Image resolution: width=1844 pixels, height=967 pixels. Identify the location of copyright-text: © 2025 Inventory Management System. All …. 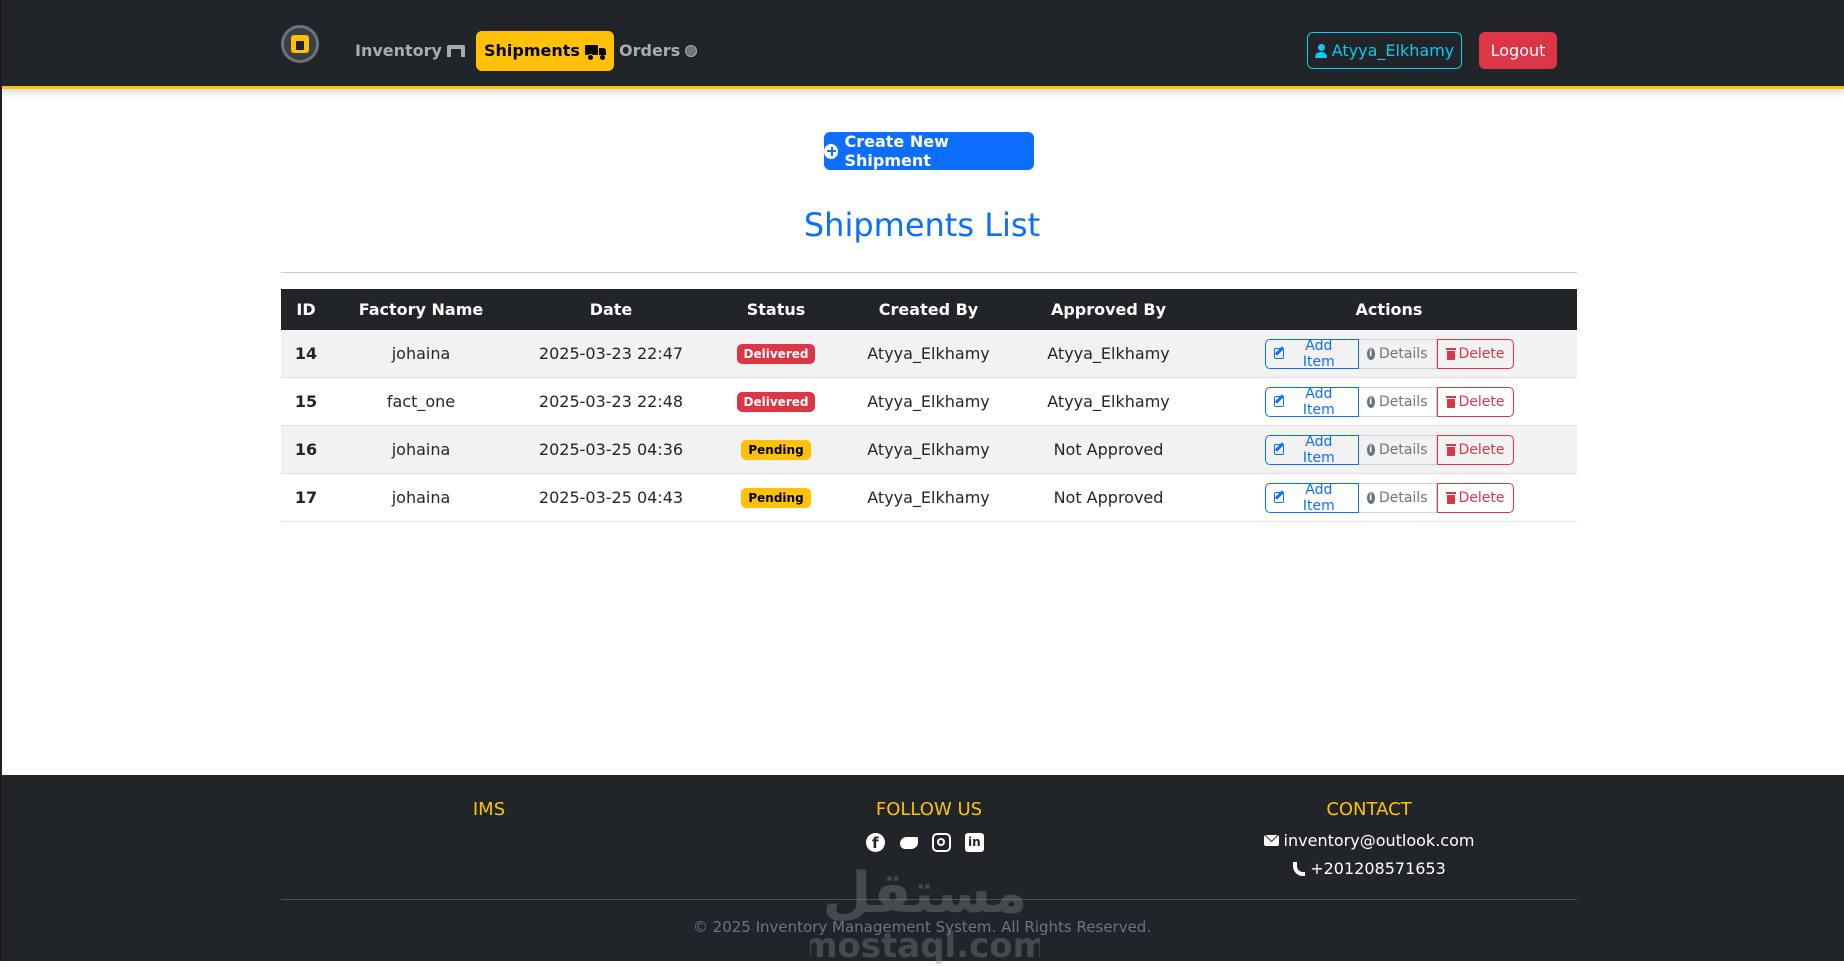
(922, 927).